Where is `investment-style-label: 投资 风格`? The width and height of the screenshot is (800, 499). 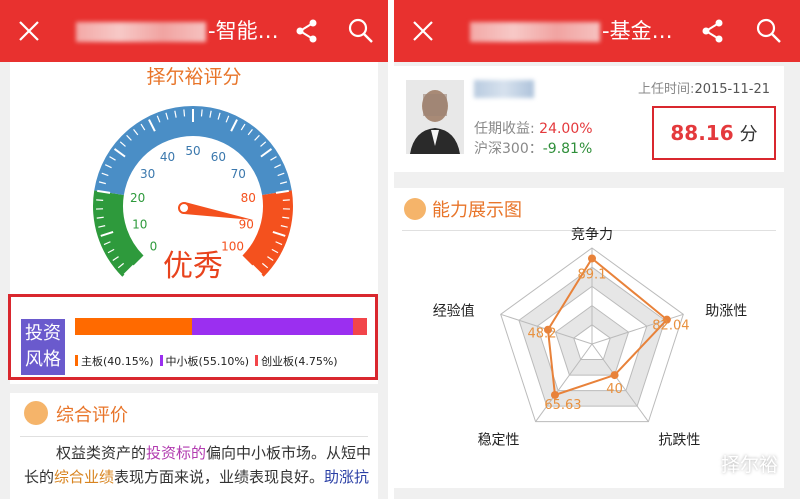
investment-style-label: 投资 风格 is located at coordinates (43, 347).